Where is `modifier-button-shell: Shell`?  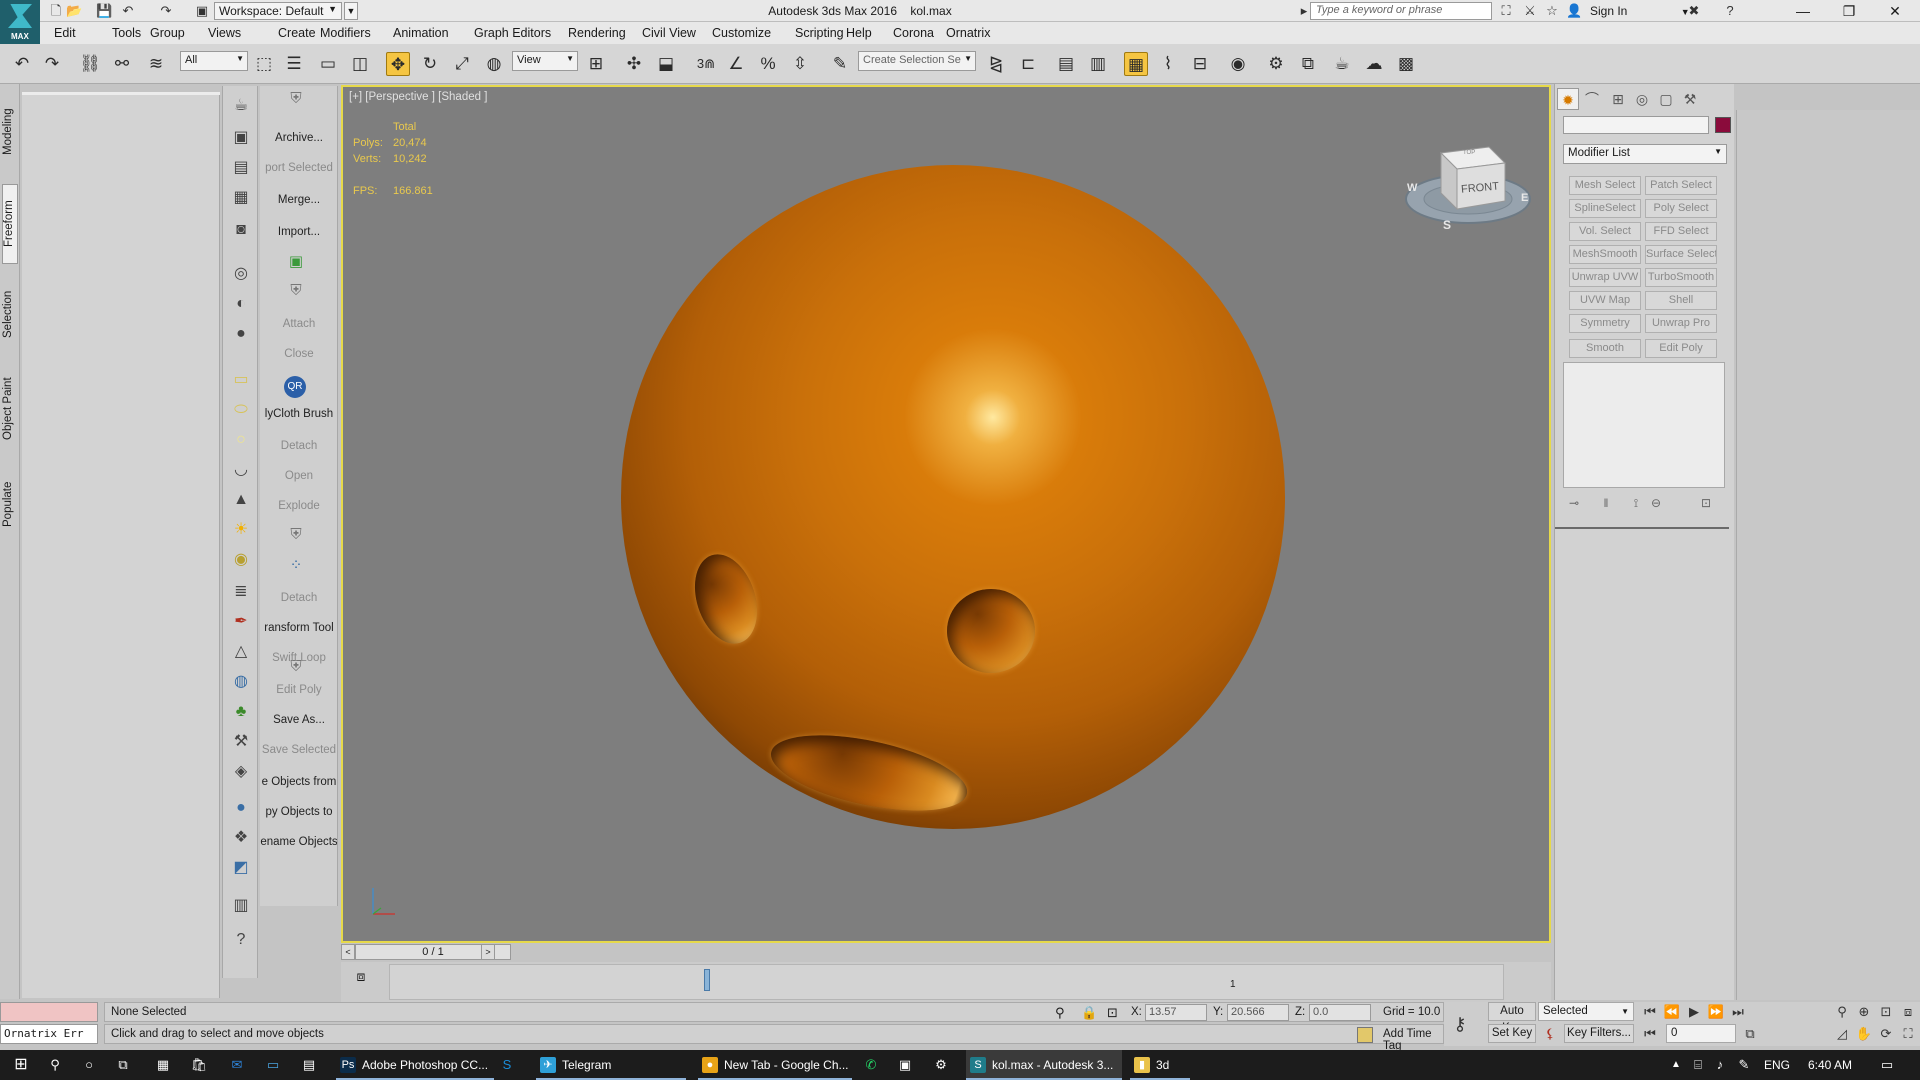 modifier-button-shell: Shell is located at coordinates (1681, 300).